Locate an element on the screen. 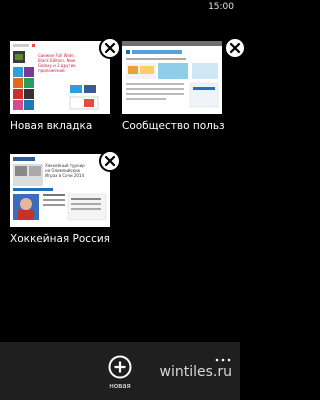 The height and width of the screenshot is (400, 320). tab-title: Новая вкладка is located at coordinates (51, 126).